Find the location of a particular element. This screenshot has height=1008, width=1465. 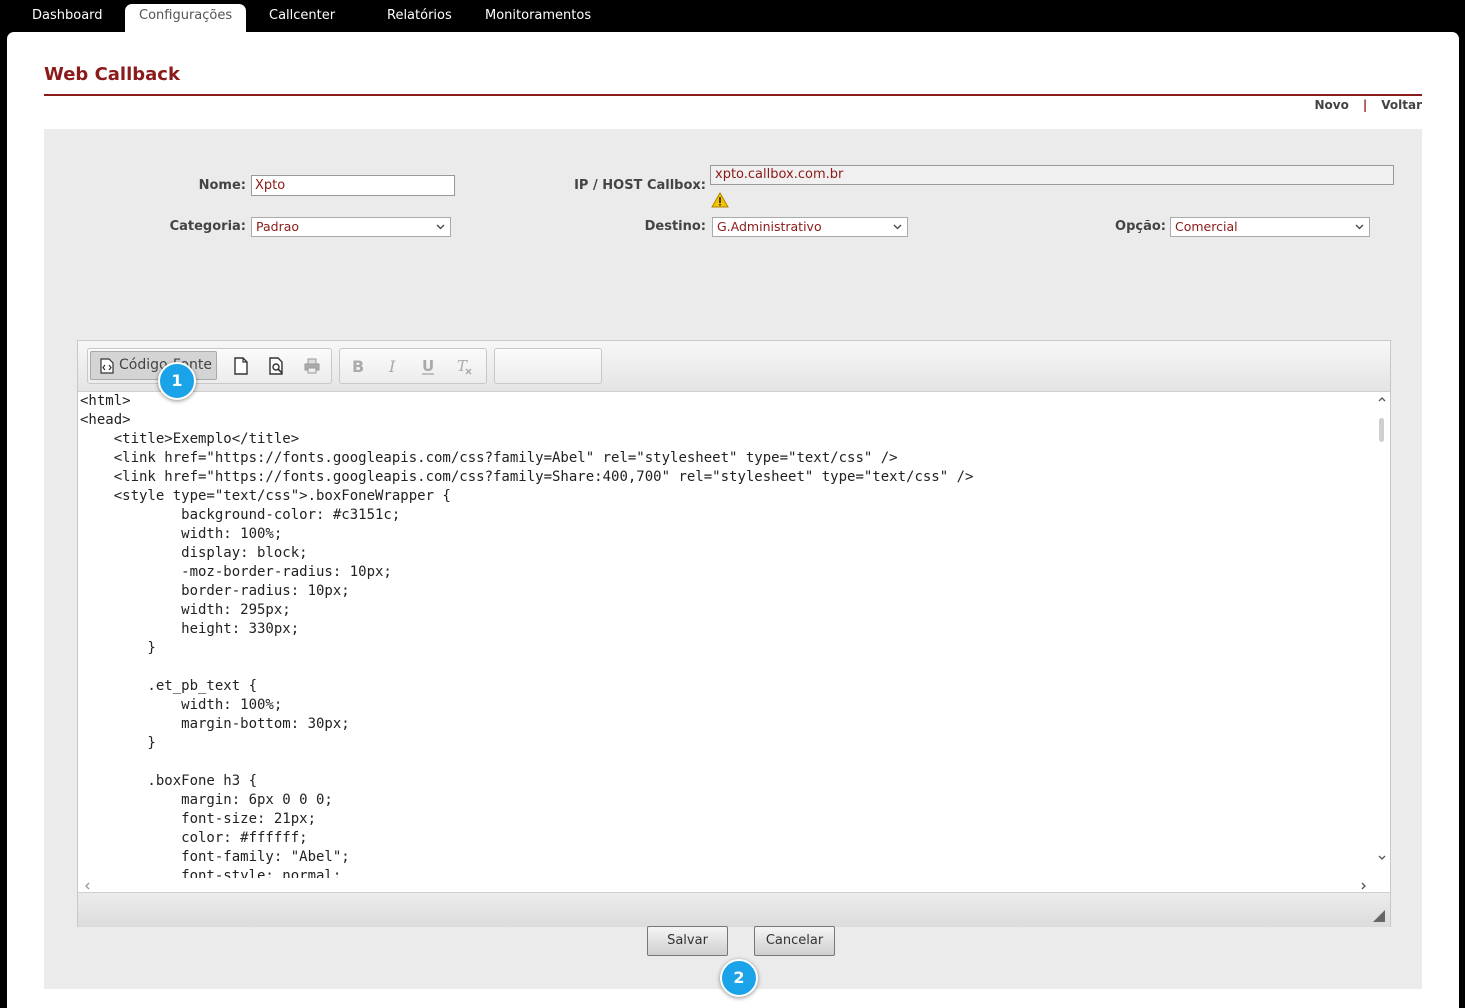

remove-format-icon: T is located at coordinates (464, 366).